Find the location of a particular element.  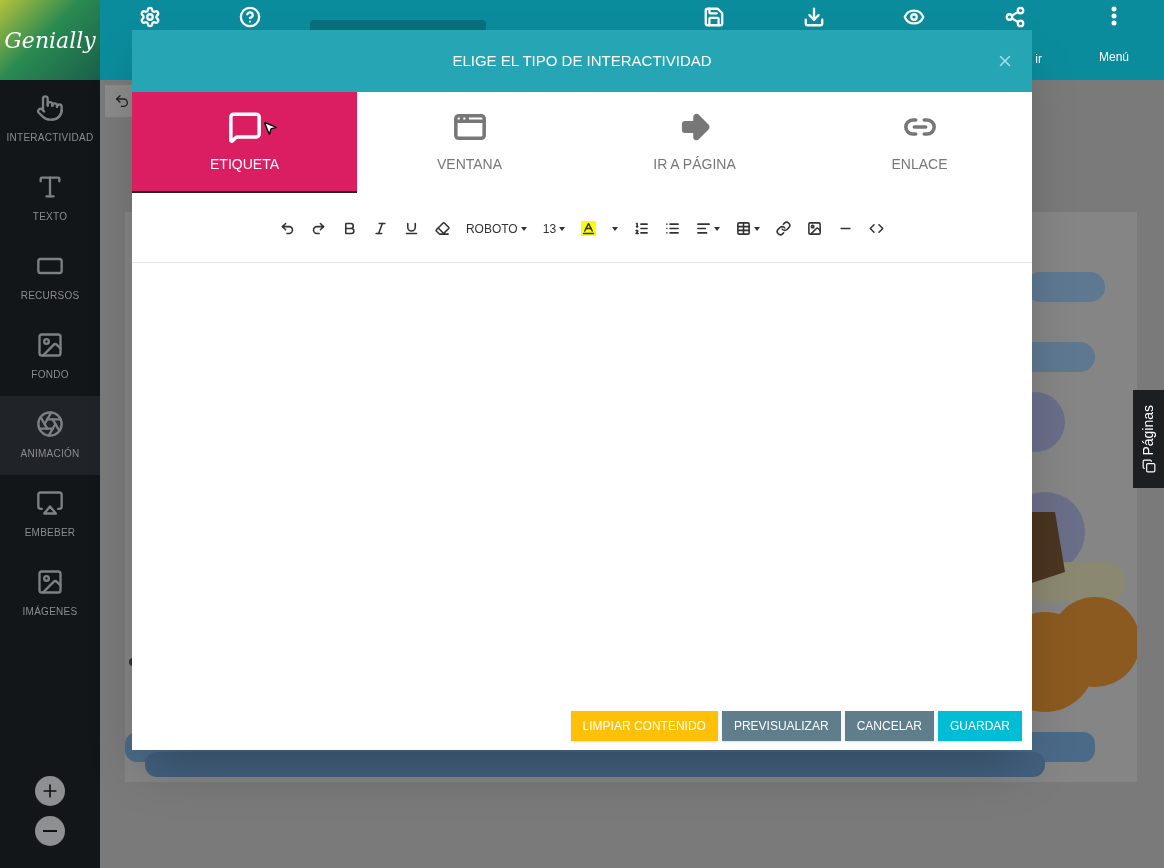

logo: Genially is located at coordinates (50, 40).